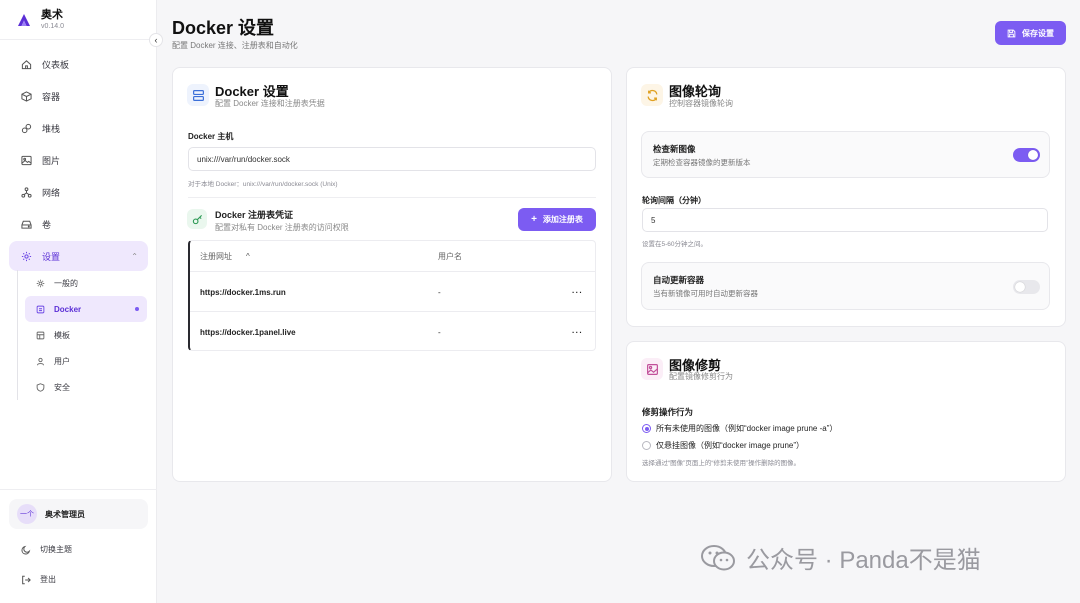 The height and width of the screenshot is (603, 1080). I want to click on interval-label: 轮询间隔（分钟）, so click(674, 200).